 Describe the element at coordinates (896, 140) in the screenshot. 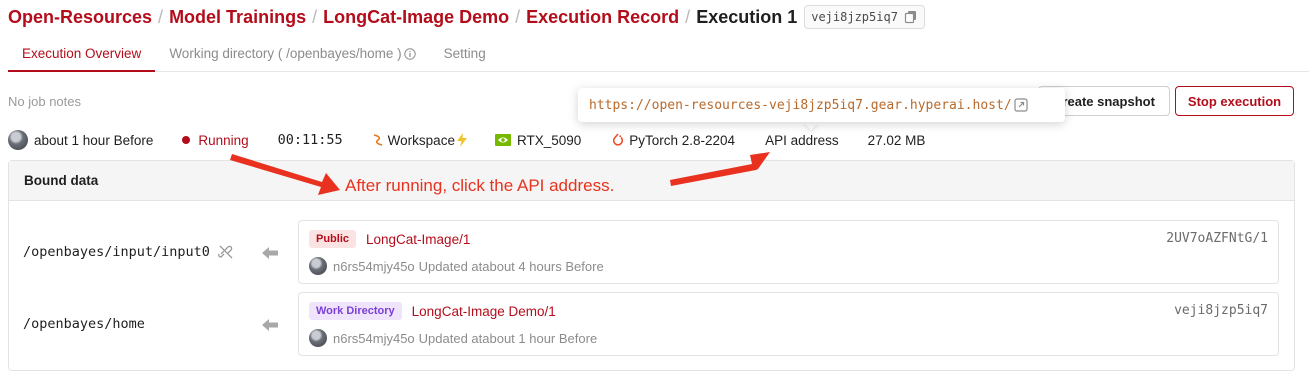

I see `storage-size: 27.02 MB` at that location.